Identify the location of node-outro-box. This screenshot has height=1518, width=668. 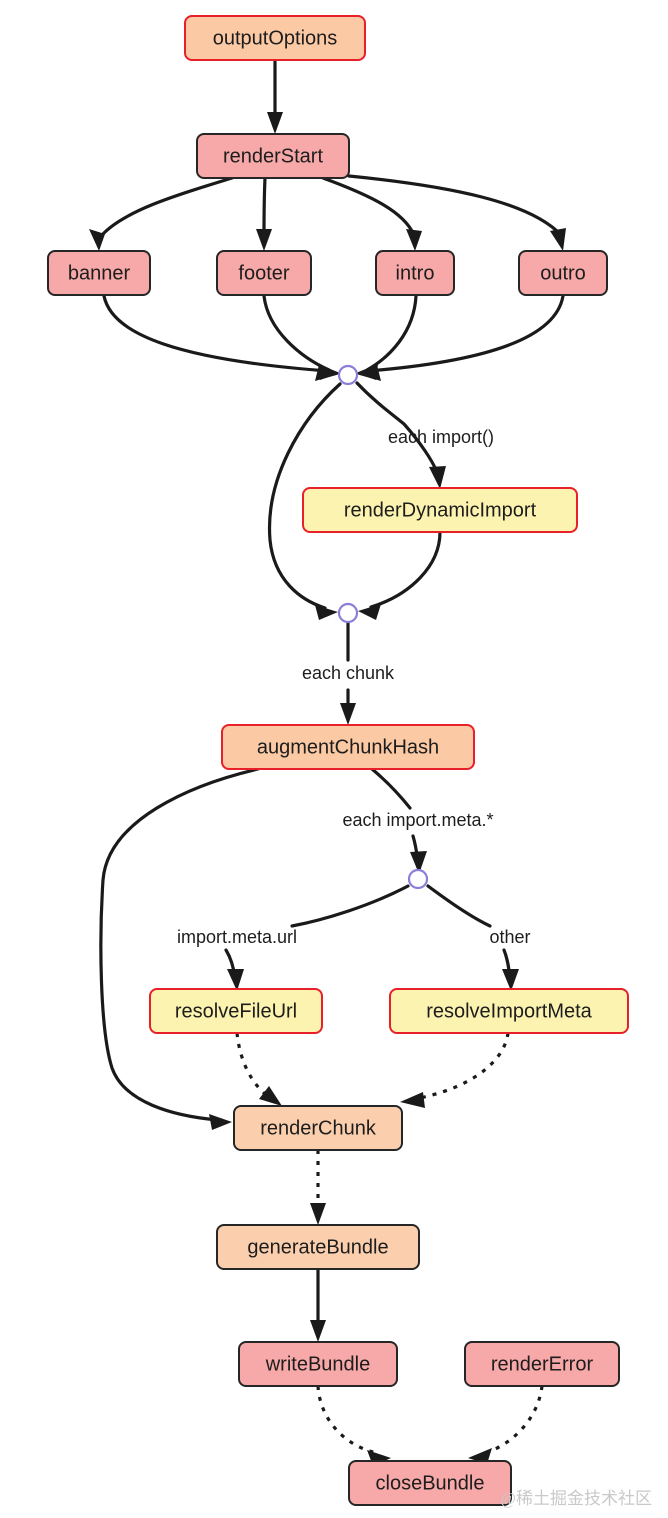
(563, 273).